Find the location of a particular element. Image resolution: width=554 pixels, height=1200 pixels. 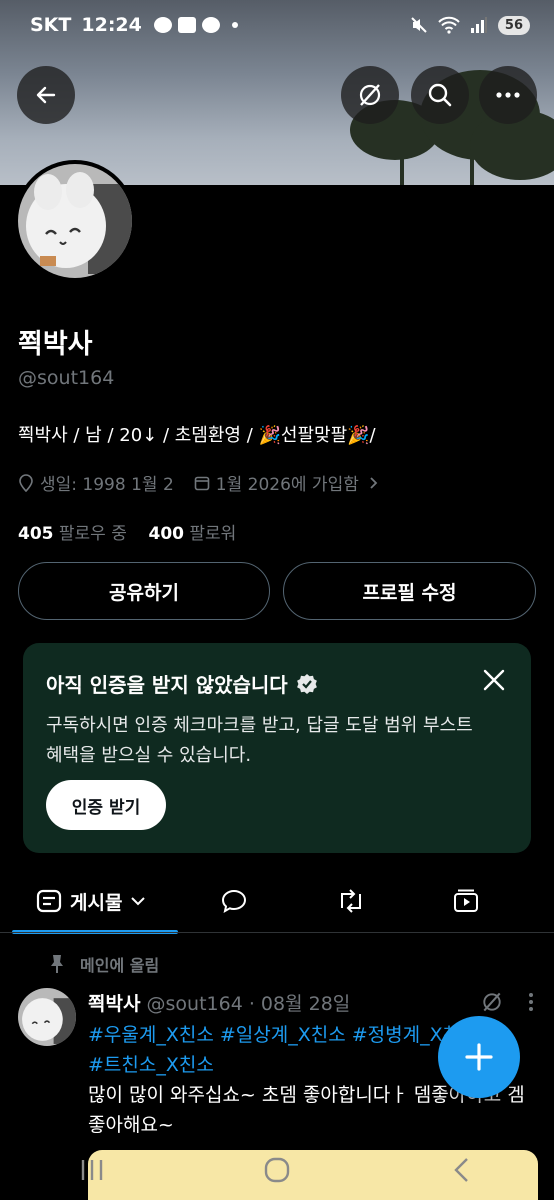

share-button: 공유하기 is located at coordinates (144, 591).